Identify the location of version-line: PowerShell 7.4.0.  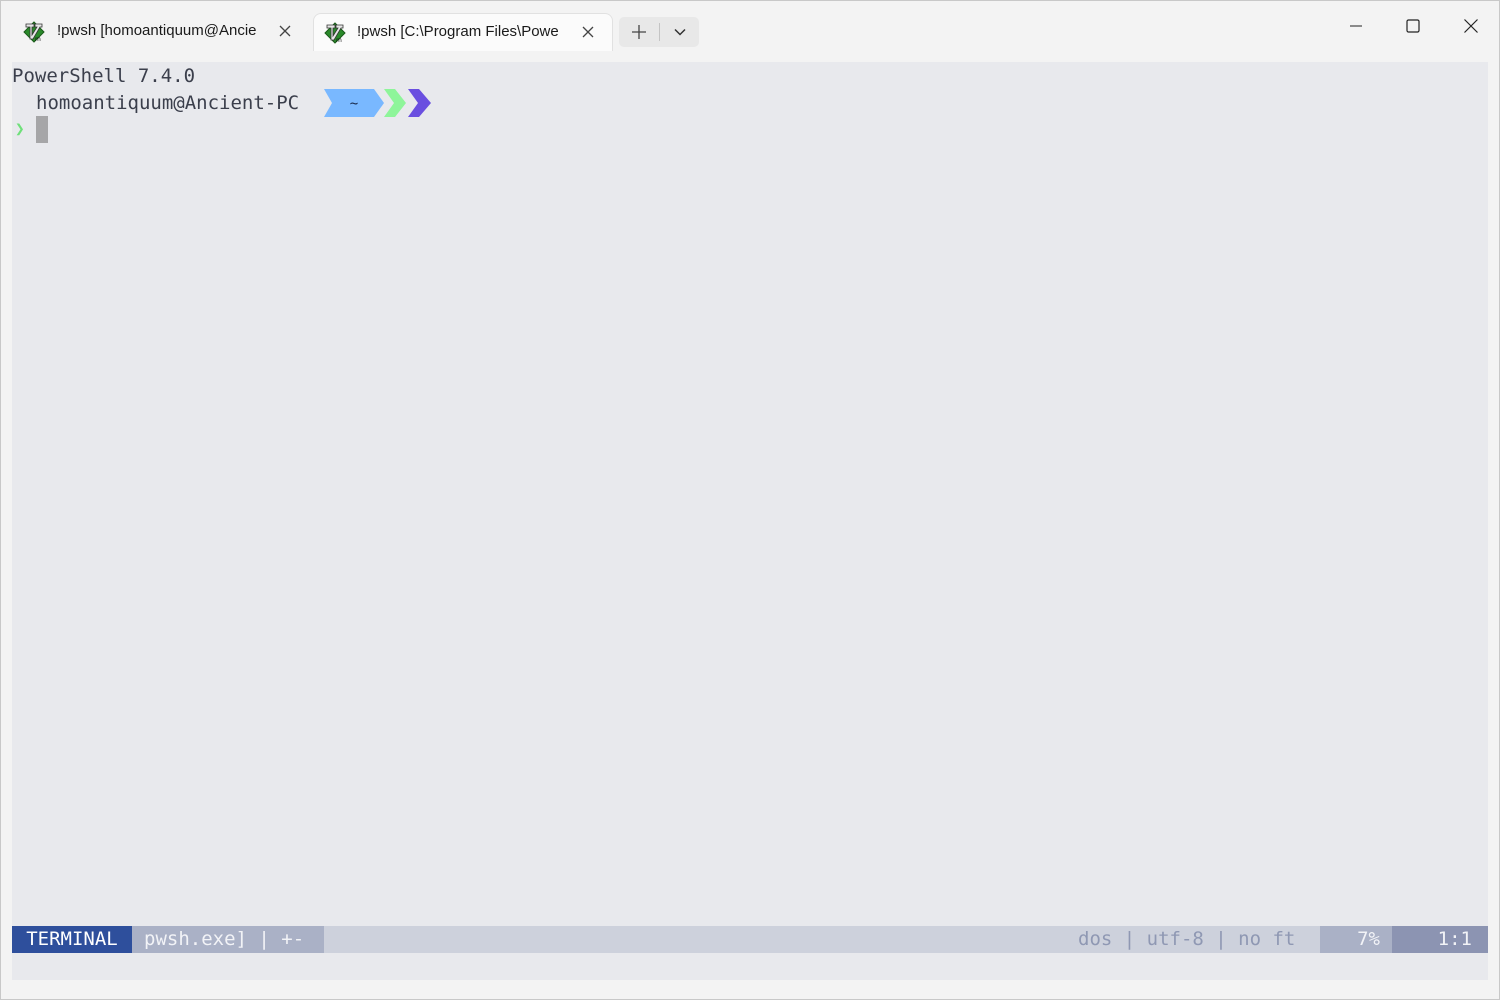
(104, 76).